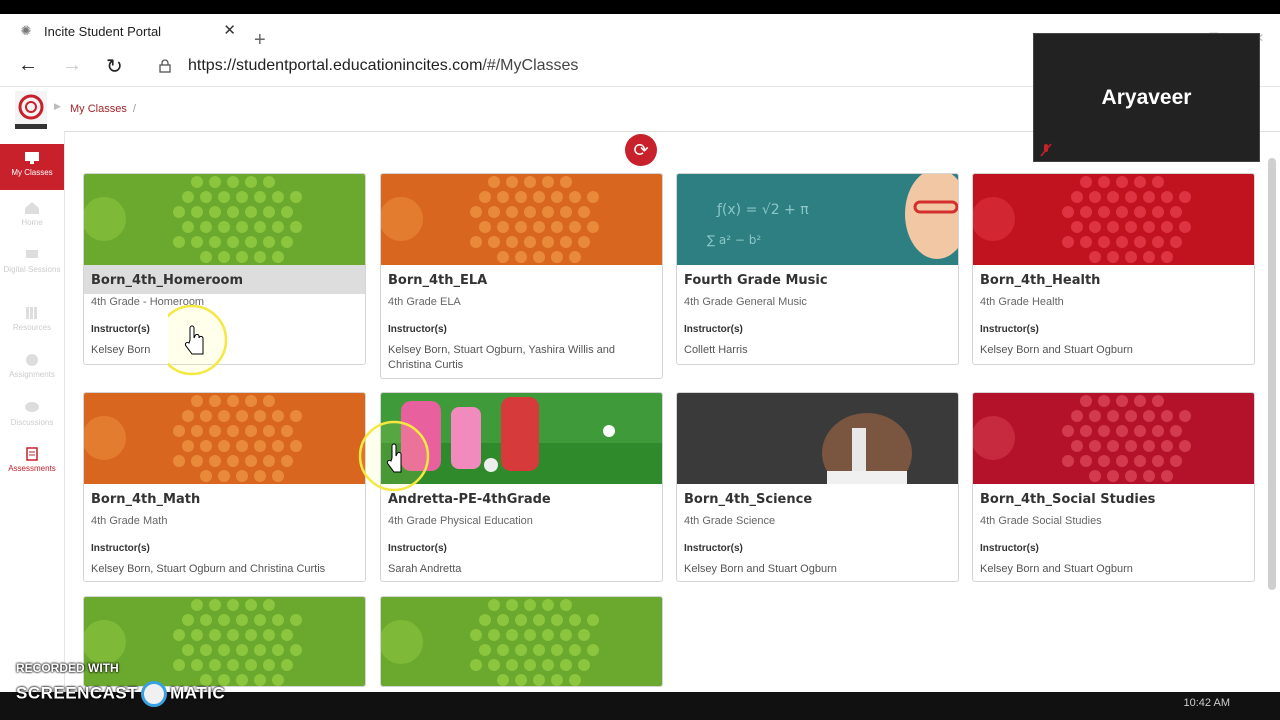  I want to click on breadcrumb: My Classes /, so click(103, 109).